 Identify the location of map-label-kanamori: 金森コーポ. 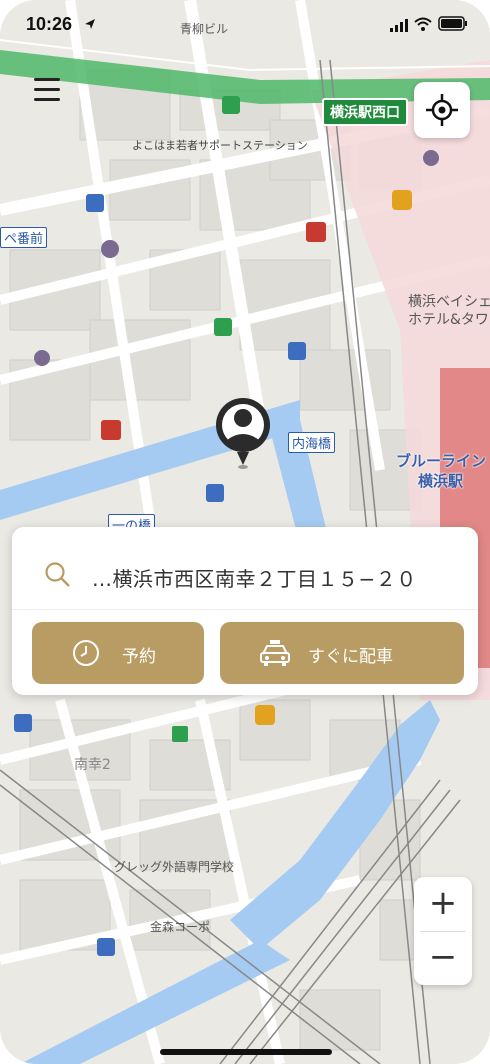
(180, 927).